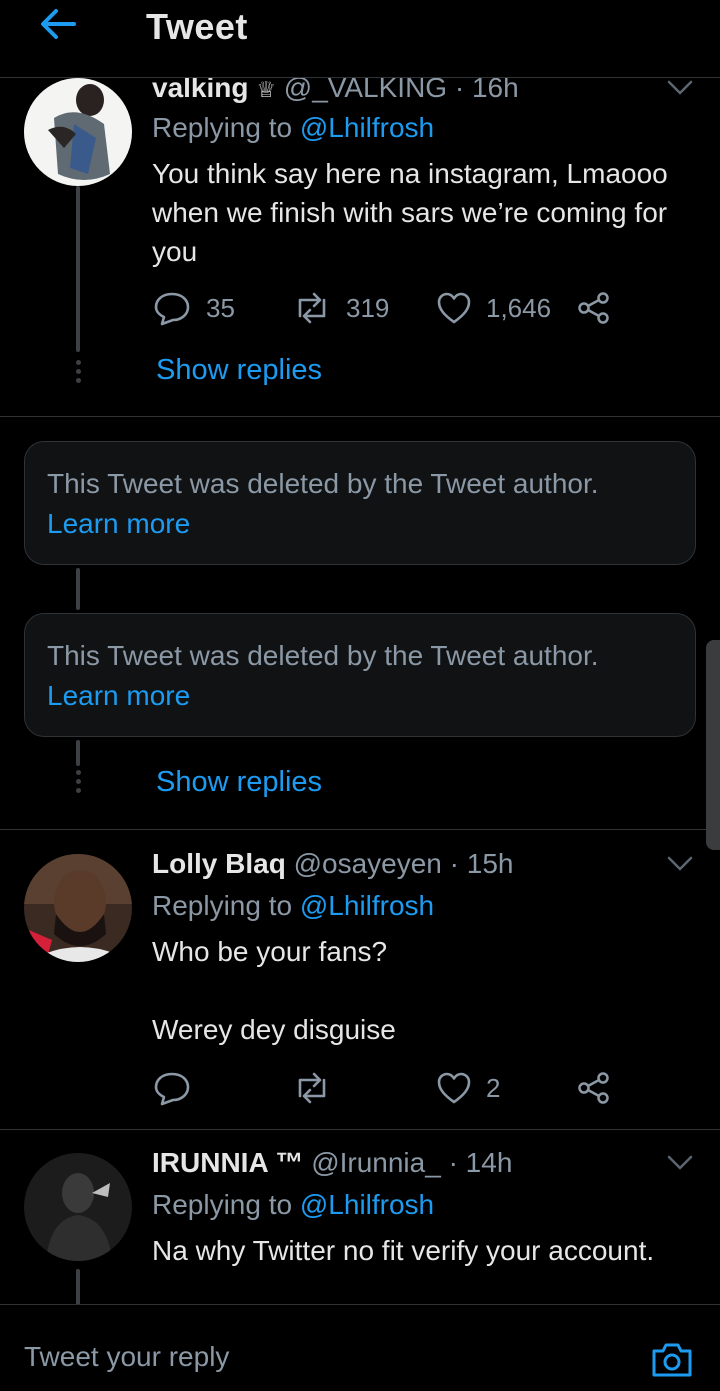  What do you see at coordinates (197, 26) in the screenshot?
I see `page-title: Tweet` at bounding box center [197, 26].